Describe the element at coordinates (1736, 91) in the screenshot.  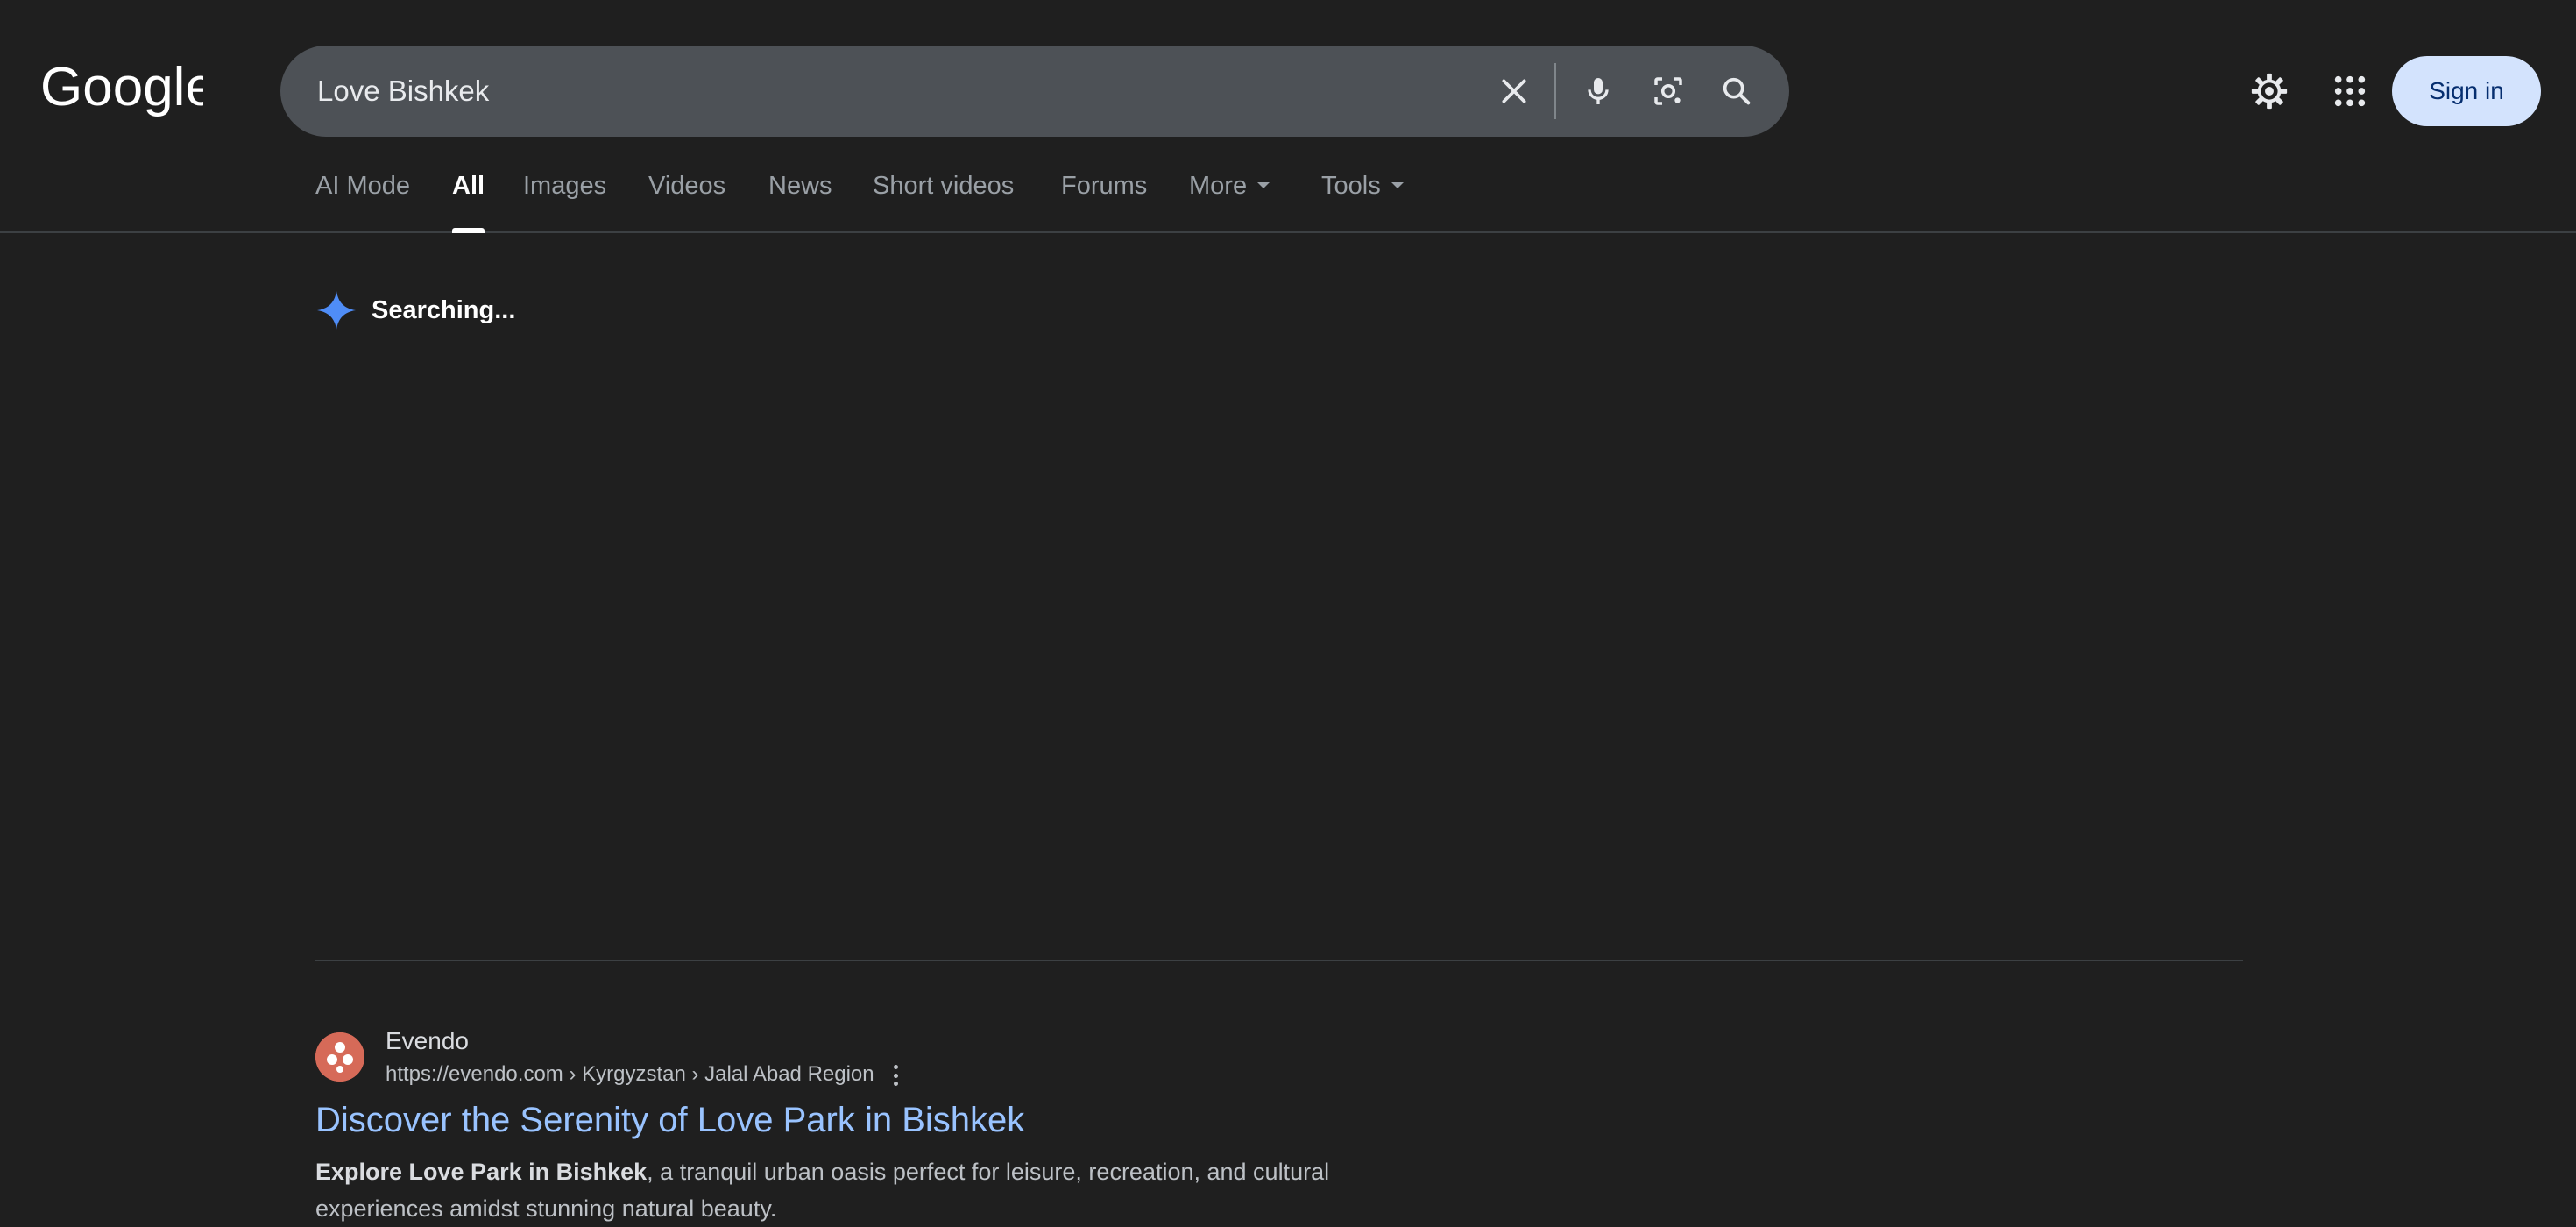
I see `search-icon` at that location.